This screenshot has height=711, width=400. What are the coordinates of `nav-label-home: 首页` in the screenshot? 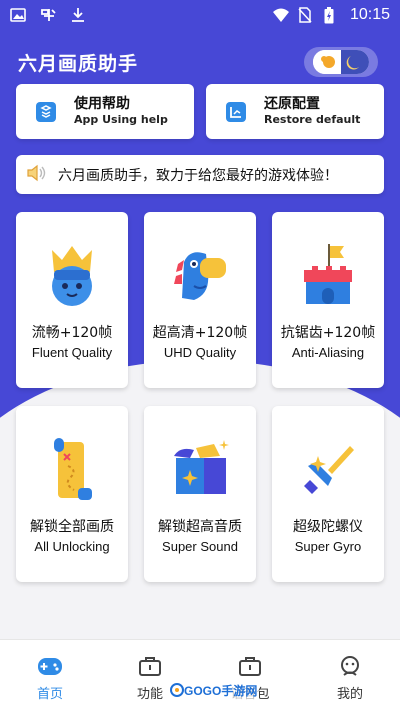 It's located at (49, 694).